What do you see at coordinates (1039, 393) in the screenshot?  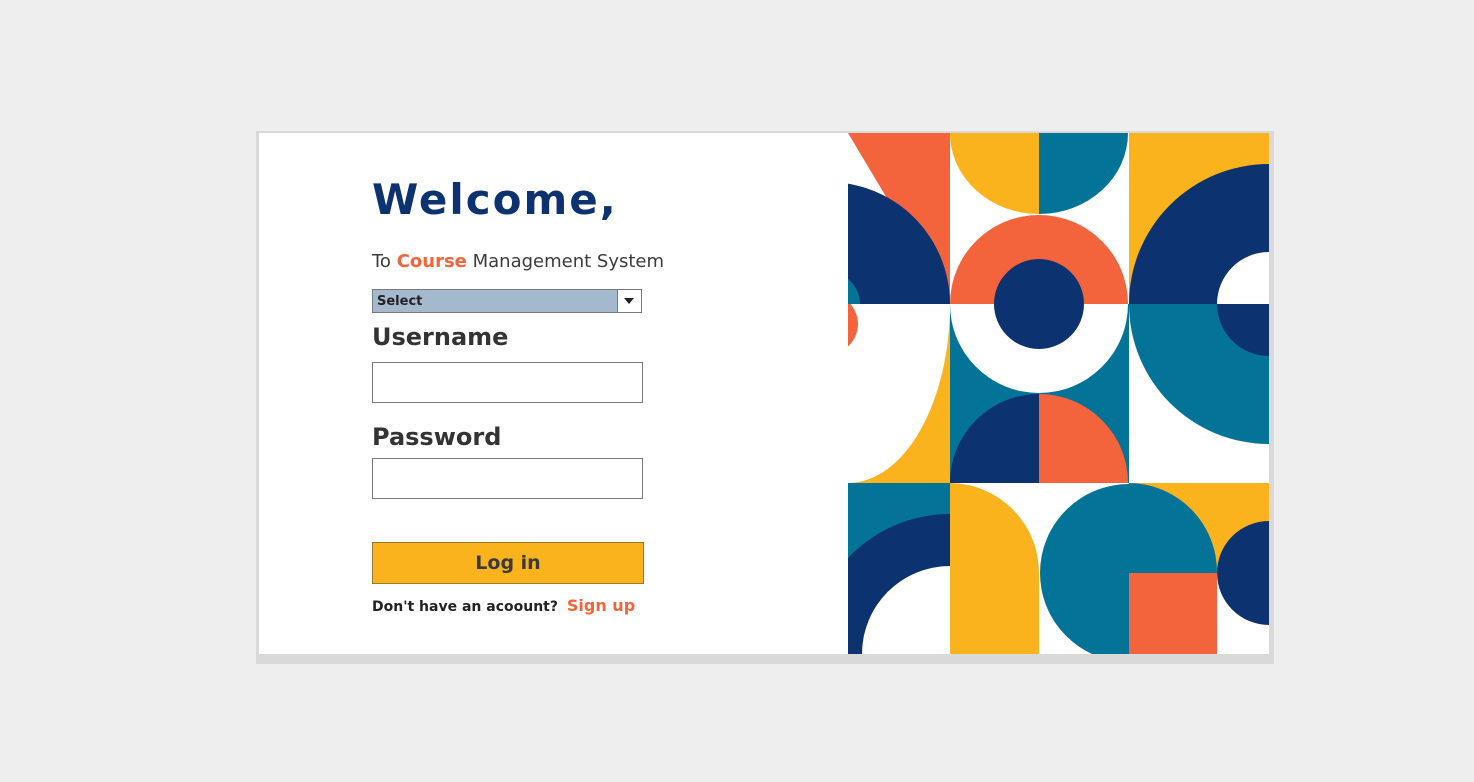 I see `tile-middle-middle` at bounding box center [1039, 393].